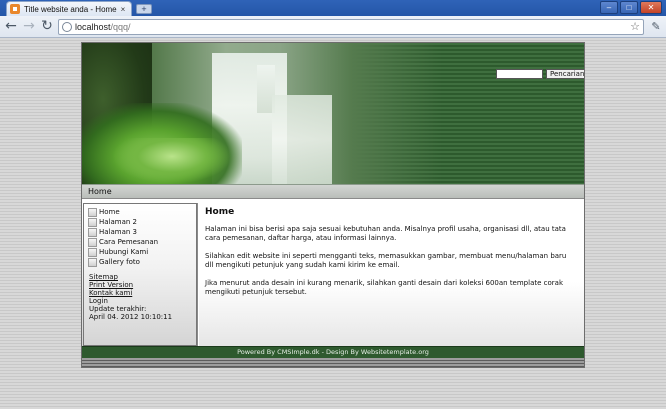 This screenshot has width=666, height=409. What do you see at coordinates (118, 309) in the screenshot?
I see `update-label: Update terakhir:` at bounding box center [118, 309].